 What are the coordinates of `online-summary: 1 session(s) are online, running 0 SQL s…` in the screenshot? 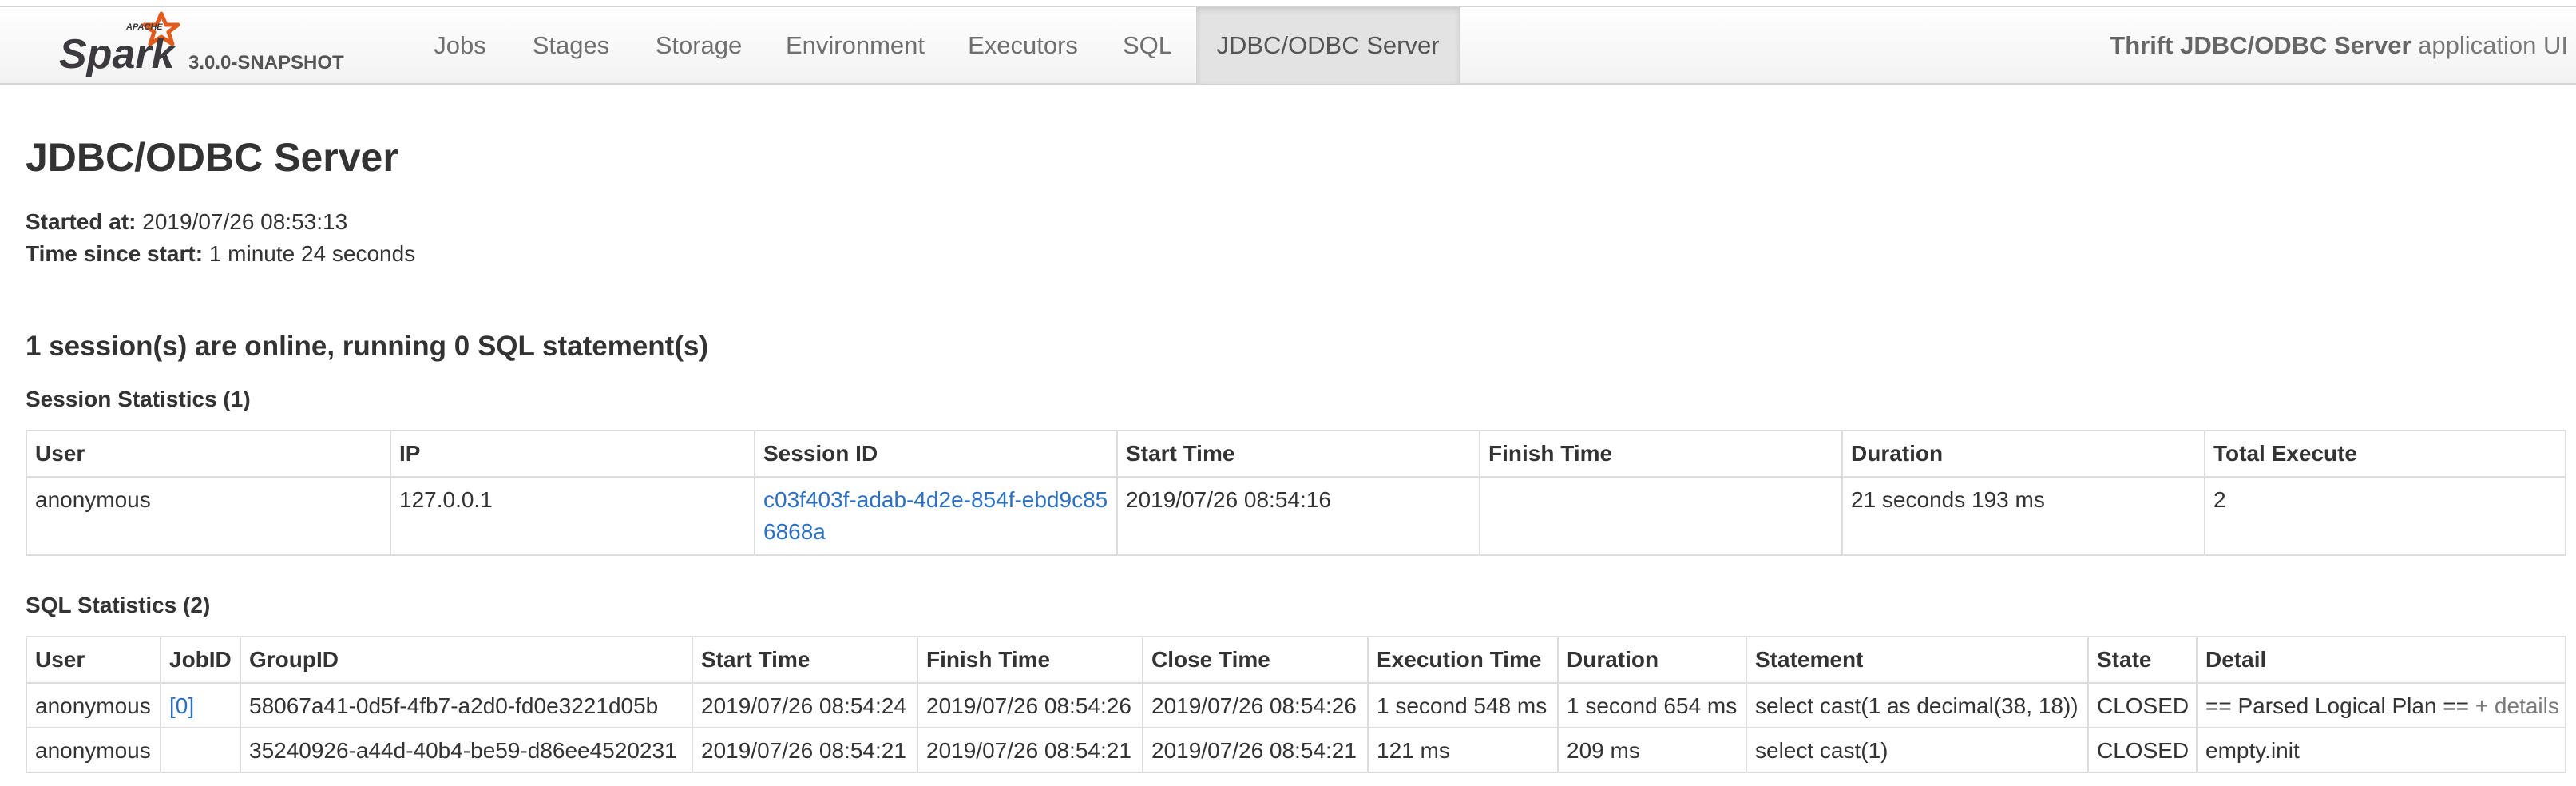 It's located at (367, 347).